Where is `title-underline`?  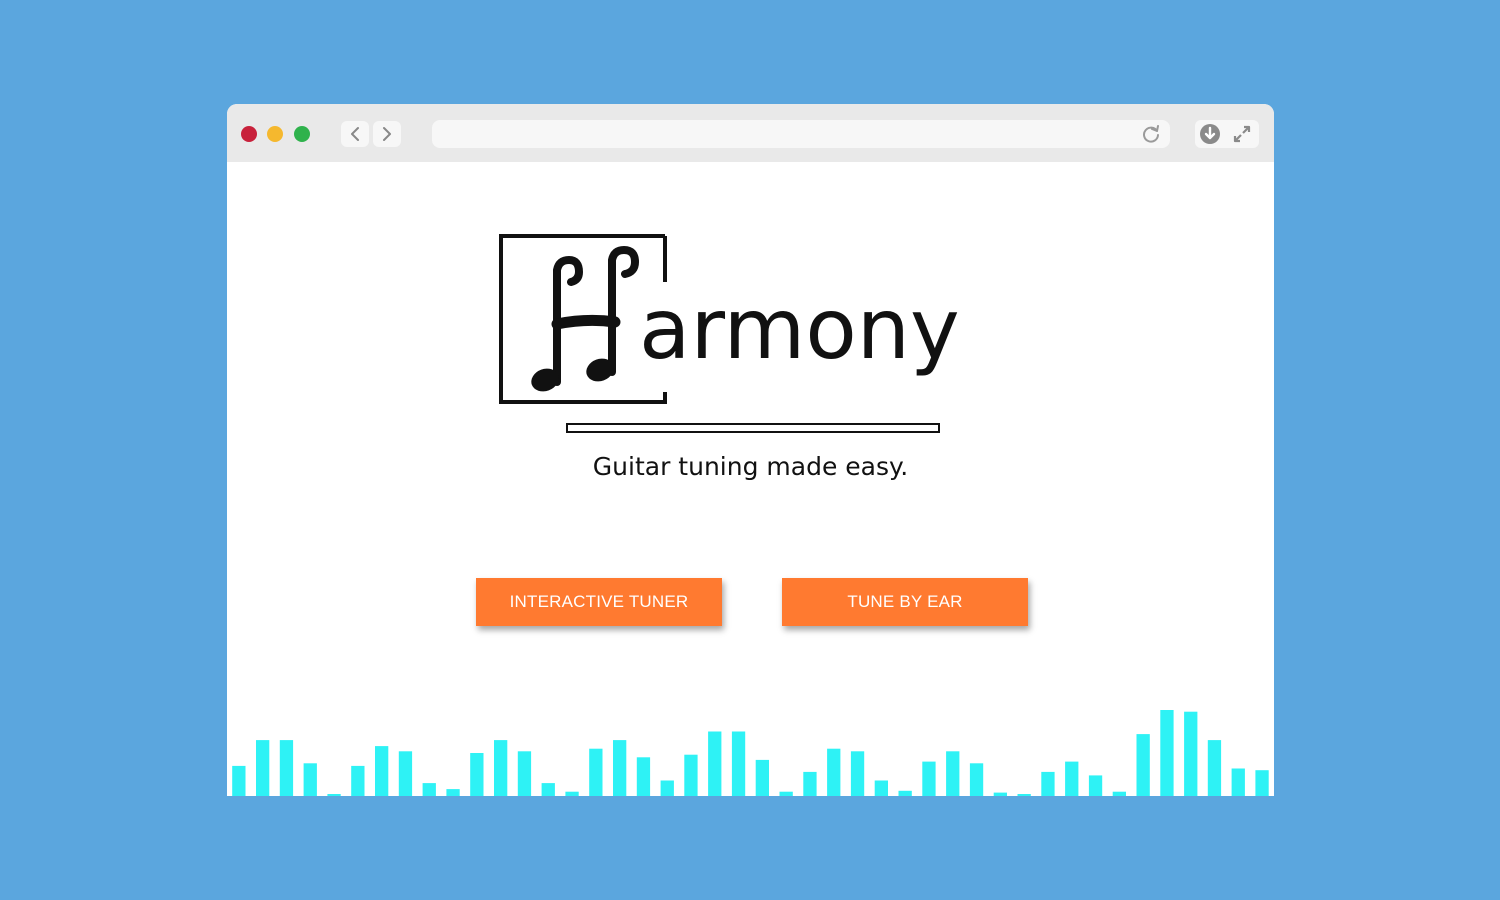 title-underline is located at coordinates (753, 428).